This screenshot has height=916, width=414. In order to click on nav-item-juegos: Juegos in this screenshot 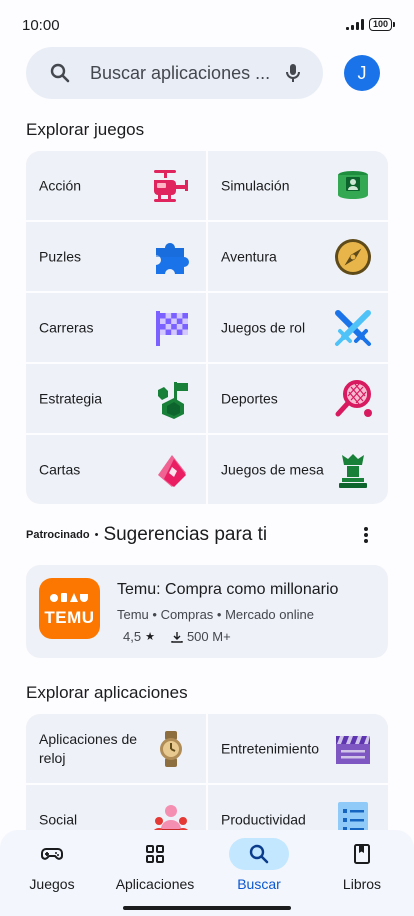, I will do `click(52, 865)`.